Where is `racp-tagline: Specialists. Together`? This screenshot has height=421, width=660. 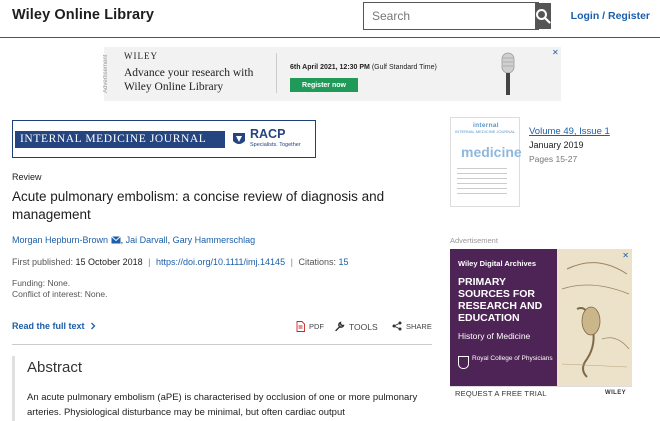
racp-tagline: Specialists. Together is located at coordinates (275, 145).